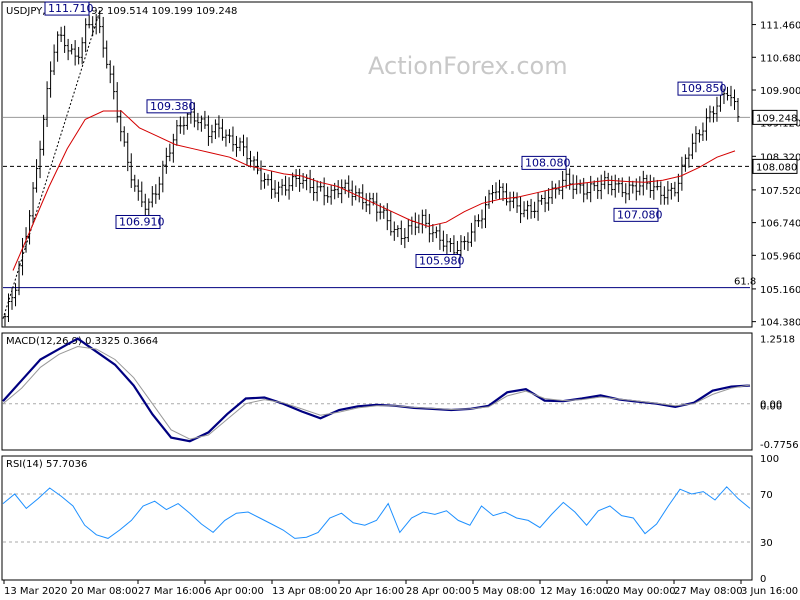 The height and width of the screenshot is (600, 800). Describe the element at coordinates (704, 88) in the screenshot. I see `price-annotation-label: 109.850` at that location.